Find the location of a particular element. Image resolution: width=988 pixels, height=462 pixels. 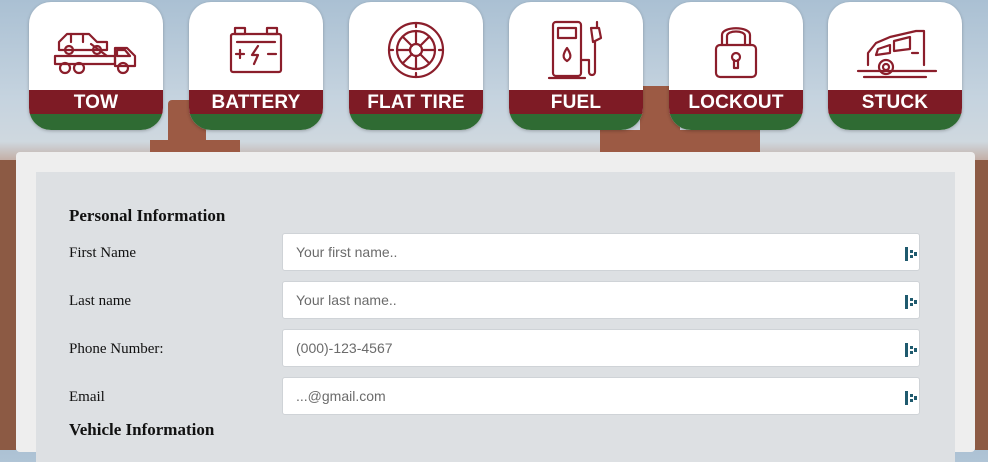

email-field is located at coordinates (601, 396).